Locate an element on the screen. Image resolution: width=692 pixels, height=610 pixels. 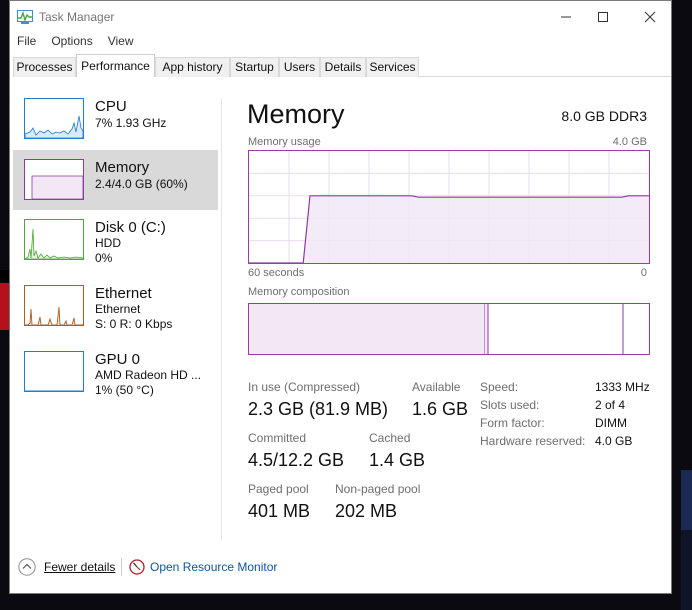
maximize-button is located at coordinates (603, 16).